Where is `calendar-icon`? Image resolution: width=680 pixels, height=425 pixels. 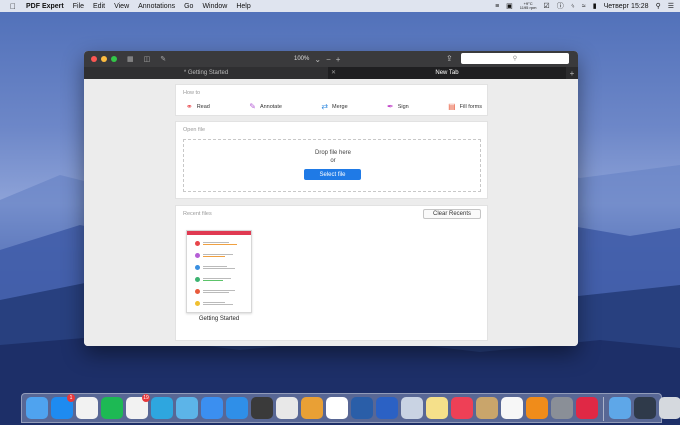
calendar-icon is located at coordinates (337, 408).